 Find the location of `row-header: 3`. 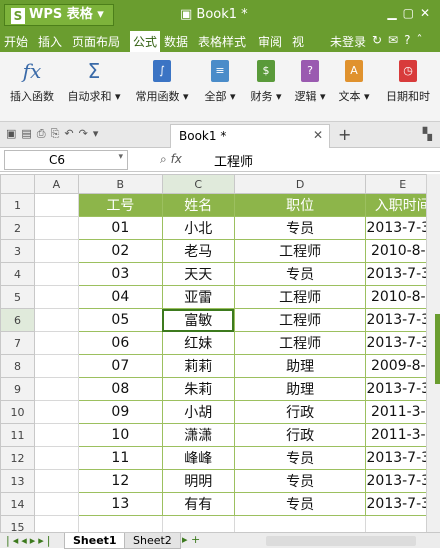

row-header: 3 is located at coordinates (17, 251).